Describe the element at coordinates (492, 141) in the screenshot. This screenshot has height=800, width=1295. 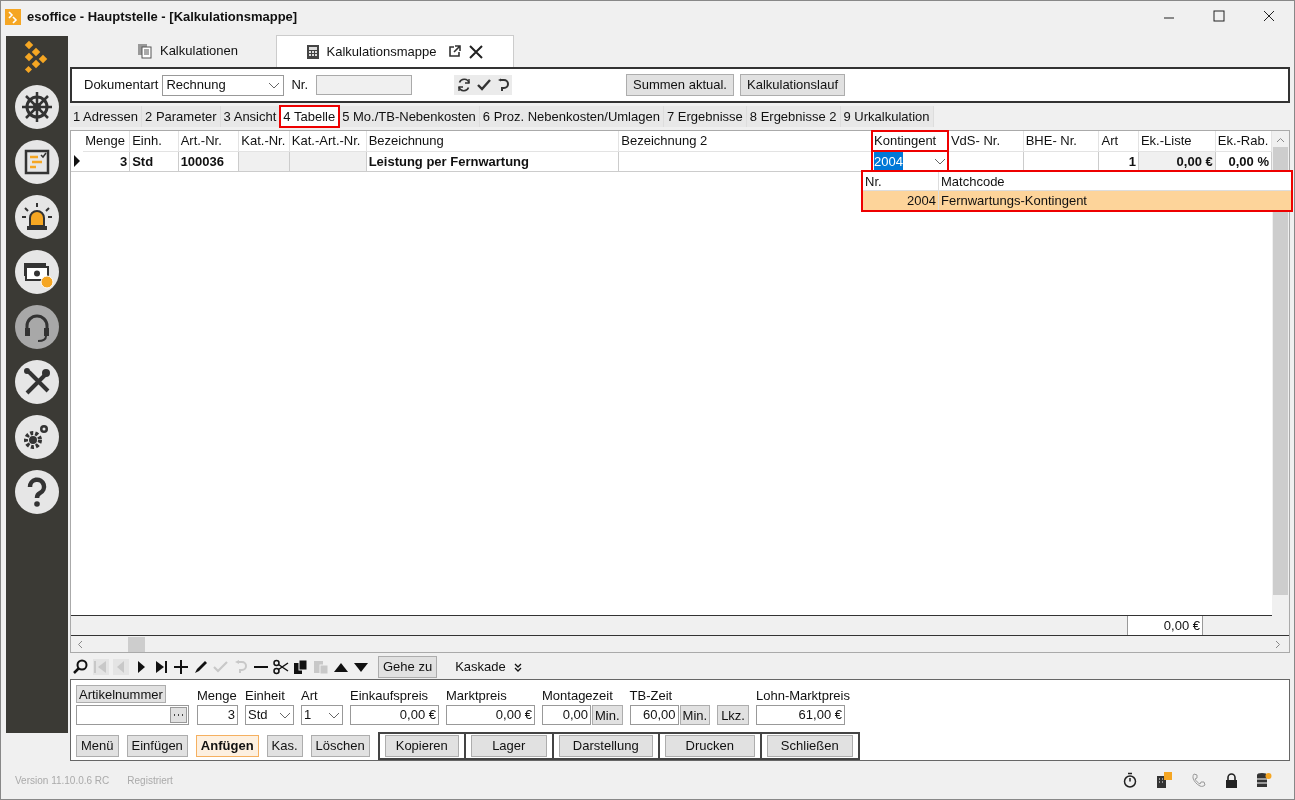
I see `column-header: Bezeichnung` at that location.